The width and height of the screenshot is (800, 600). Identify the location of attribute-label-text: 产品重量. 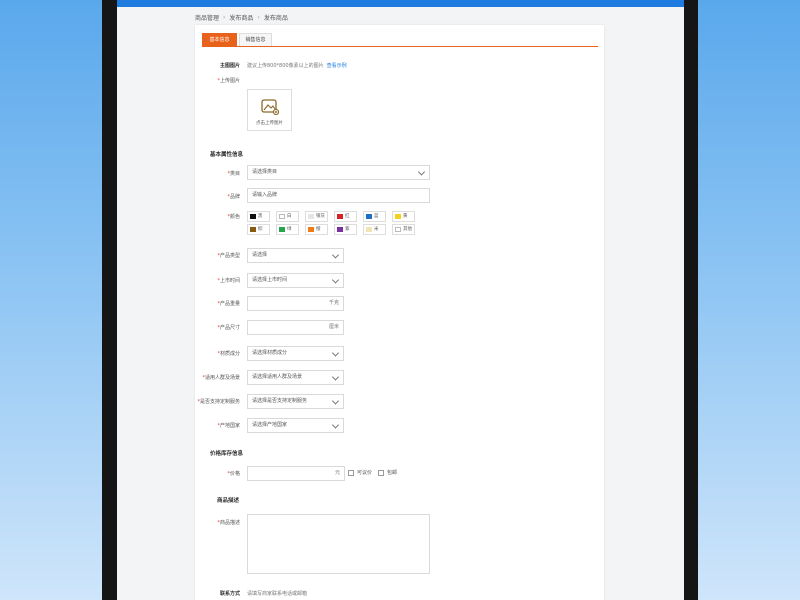
(229, 304).